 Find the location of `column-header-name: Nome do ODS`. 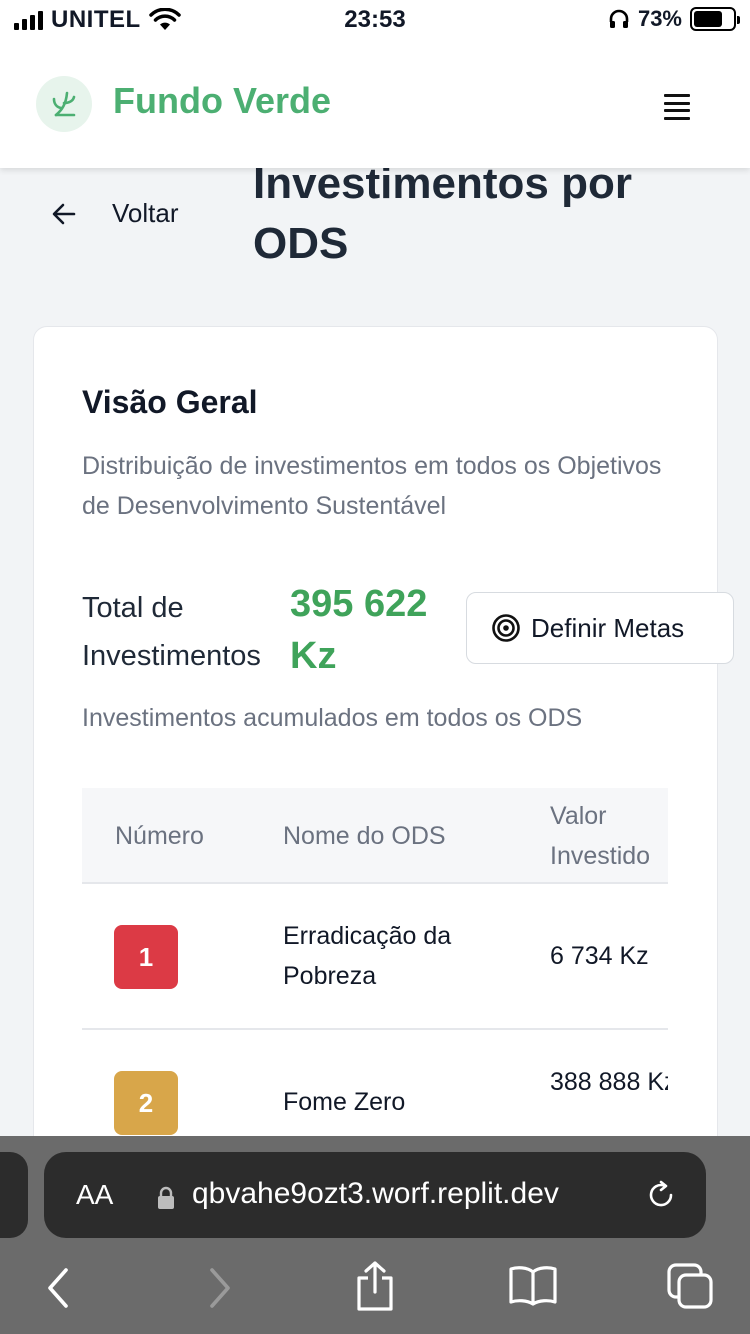

column-header-name: Nome do ODS is located at coordinates (364, 836).